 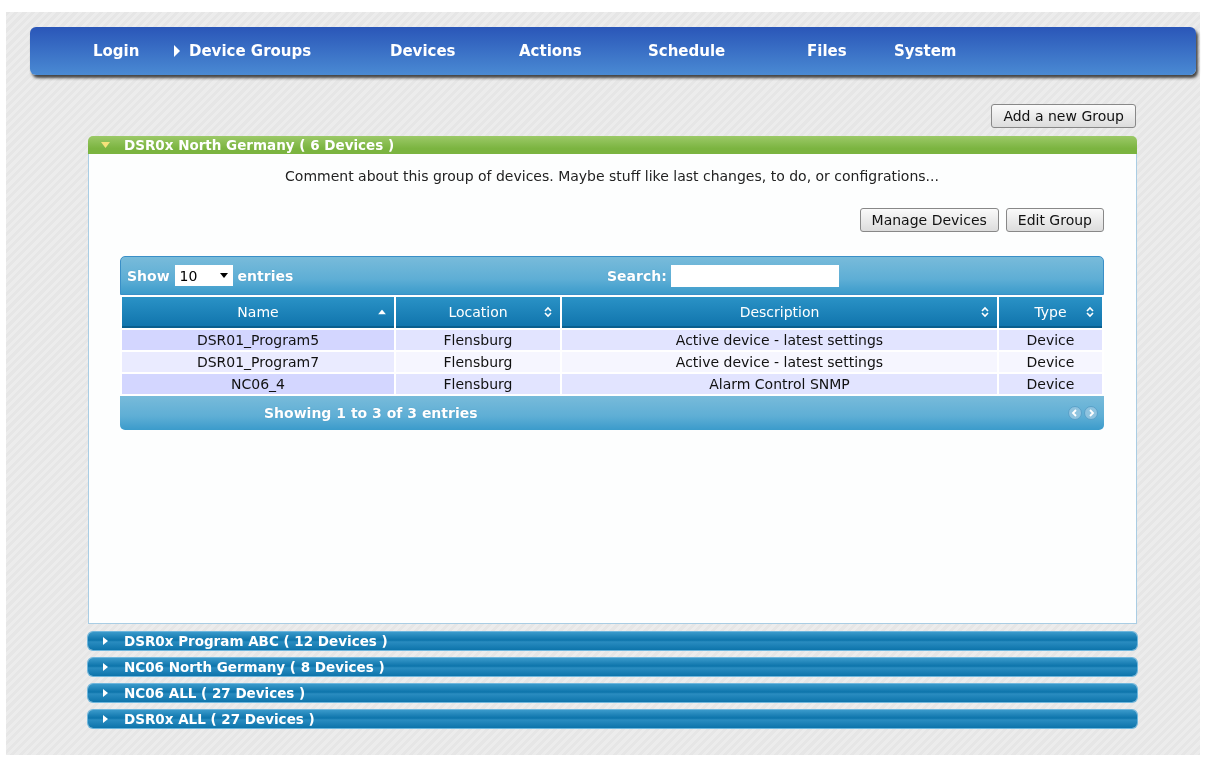 I want to click on nav-link: Devices, so click(x=423, y=51).